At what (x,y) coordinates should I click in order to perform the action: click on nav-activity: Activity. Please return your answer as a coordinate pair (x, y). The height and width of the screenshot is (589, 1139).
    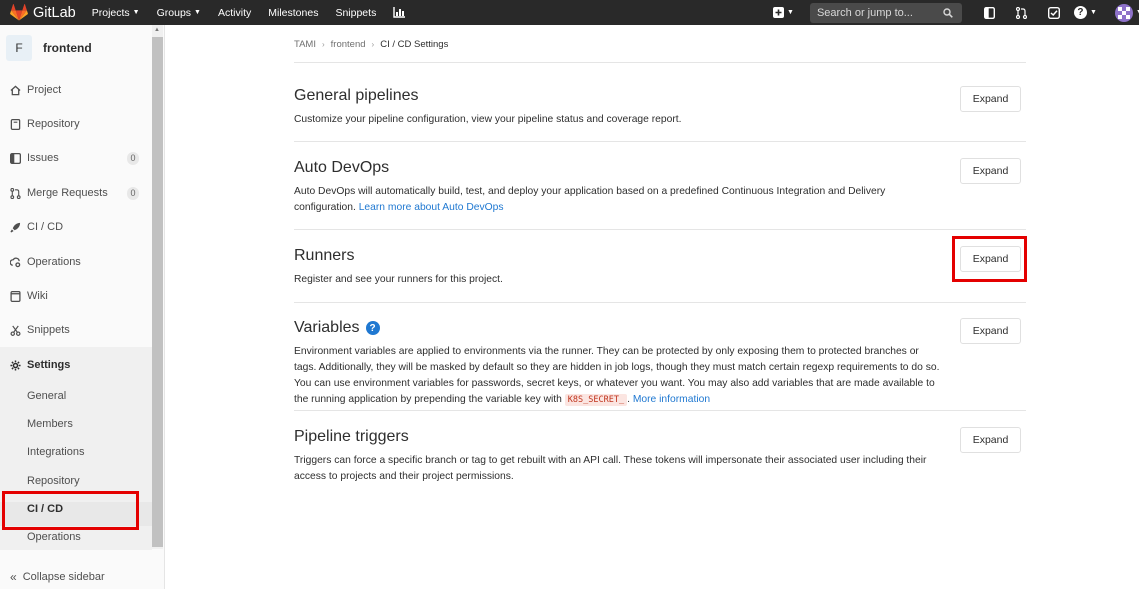
    Looking at the image, I should click on (234, 13).